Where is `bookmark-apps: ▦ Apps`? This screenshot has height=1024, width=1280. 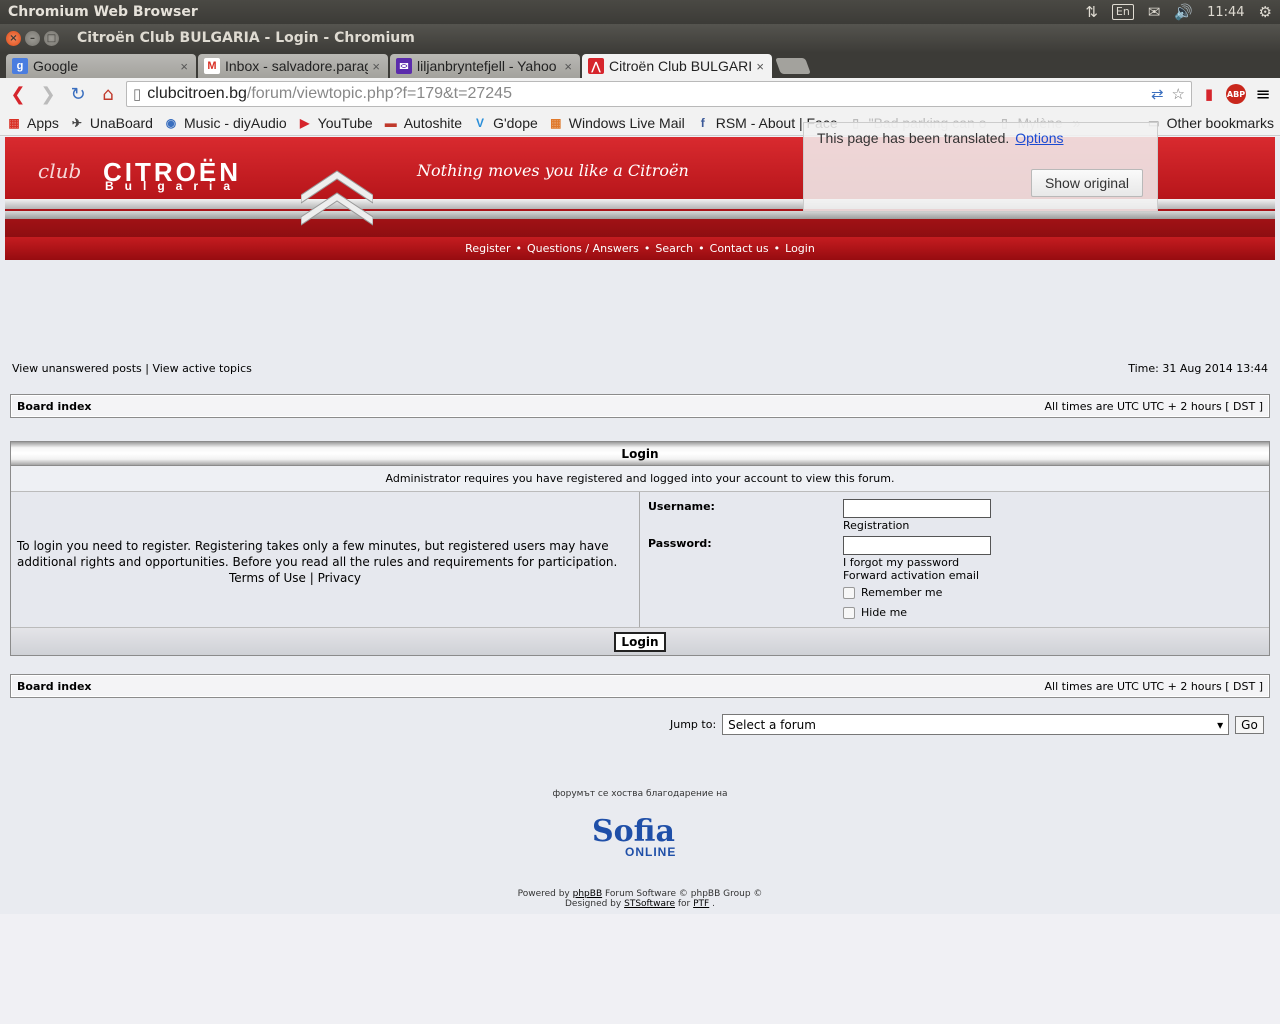
bookmark-apps: ▦ Apps is located at coordinates (32, 123).